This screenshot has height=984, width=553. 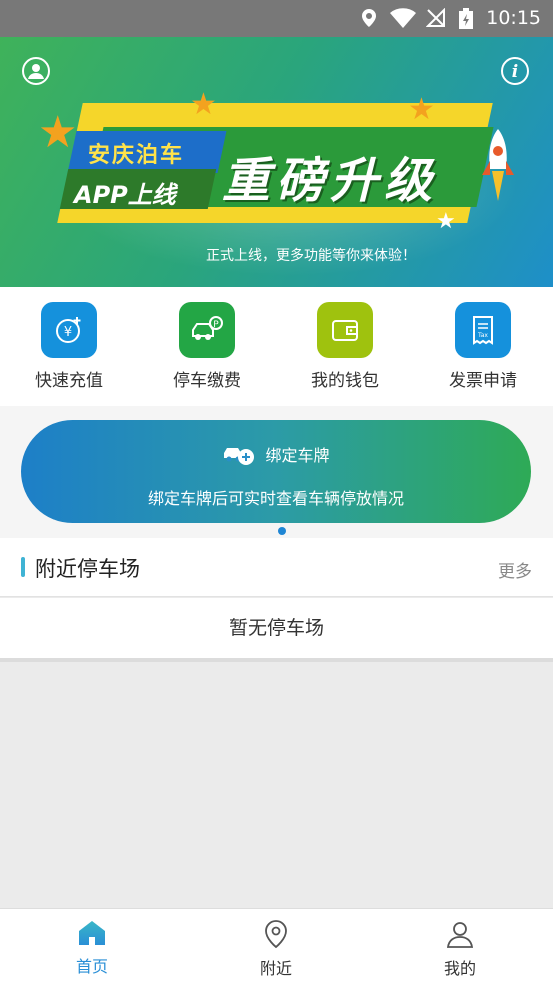 What do you see at coordinates (466, 18) in the screenshot?
I see `battery-icon` at bounding box center [466, 18].